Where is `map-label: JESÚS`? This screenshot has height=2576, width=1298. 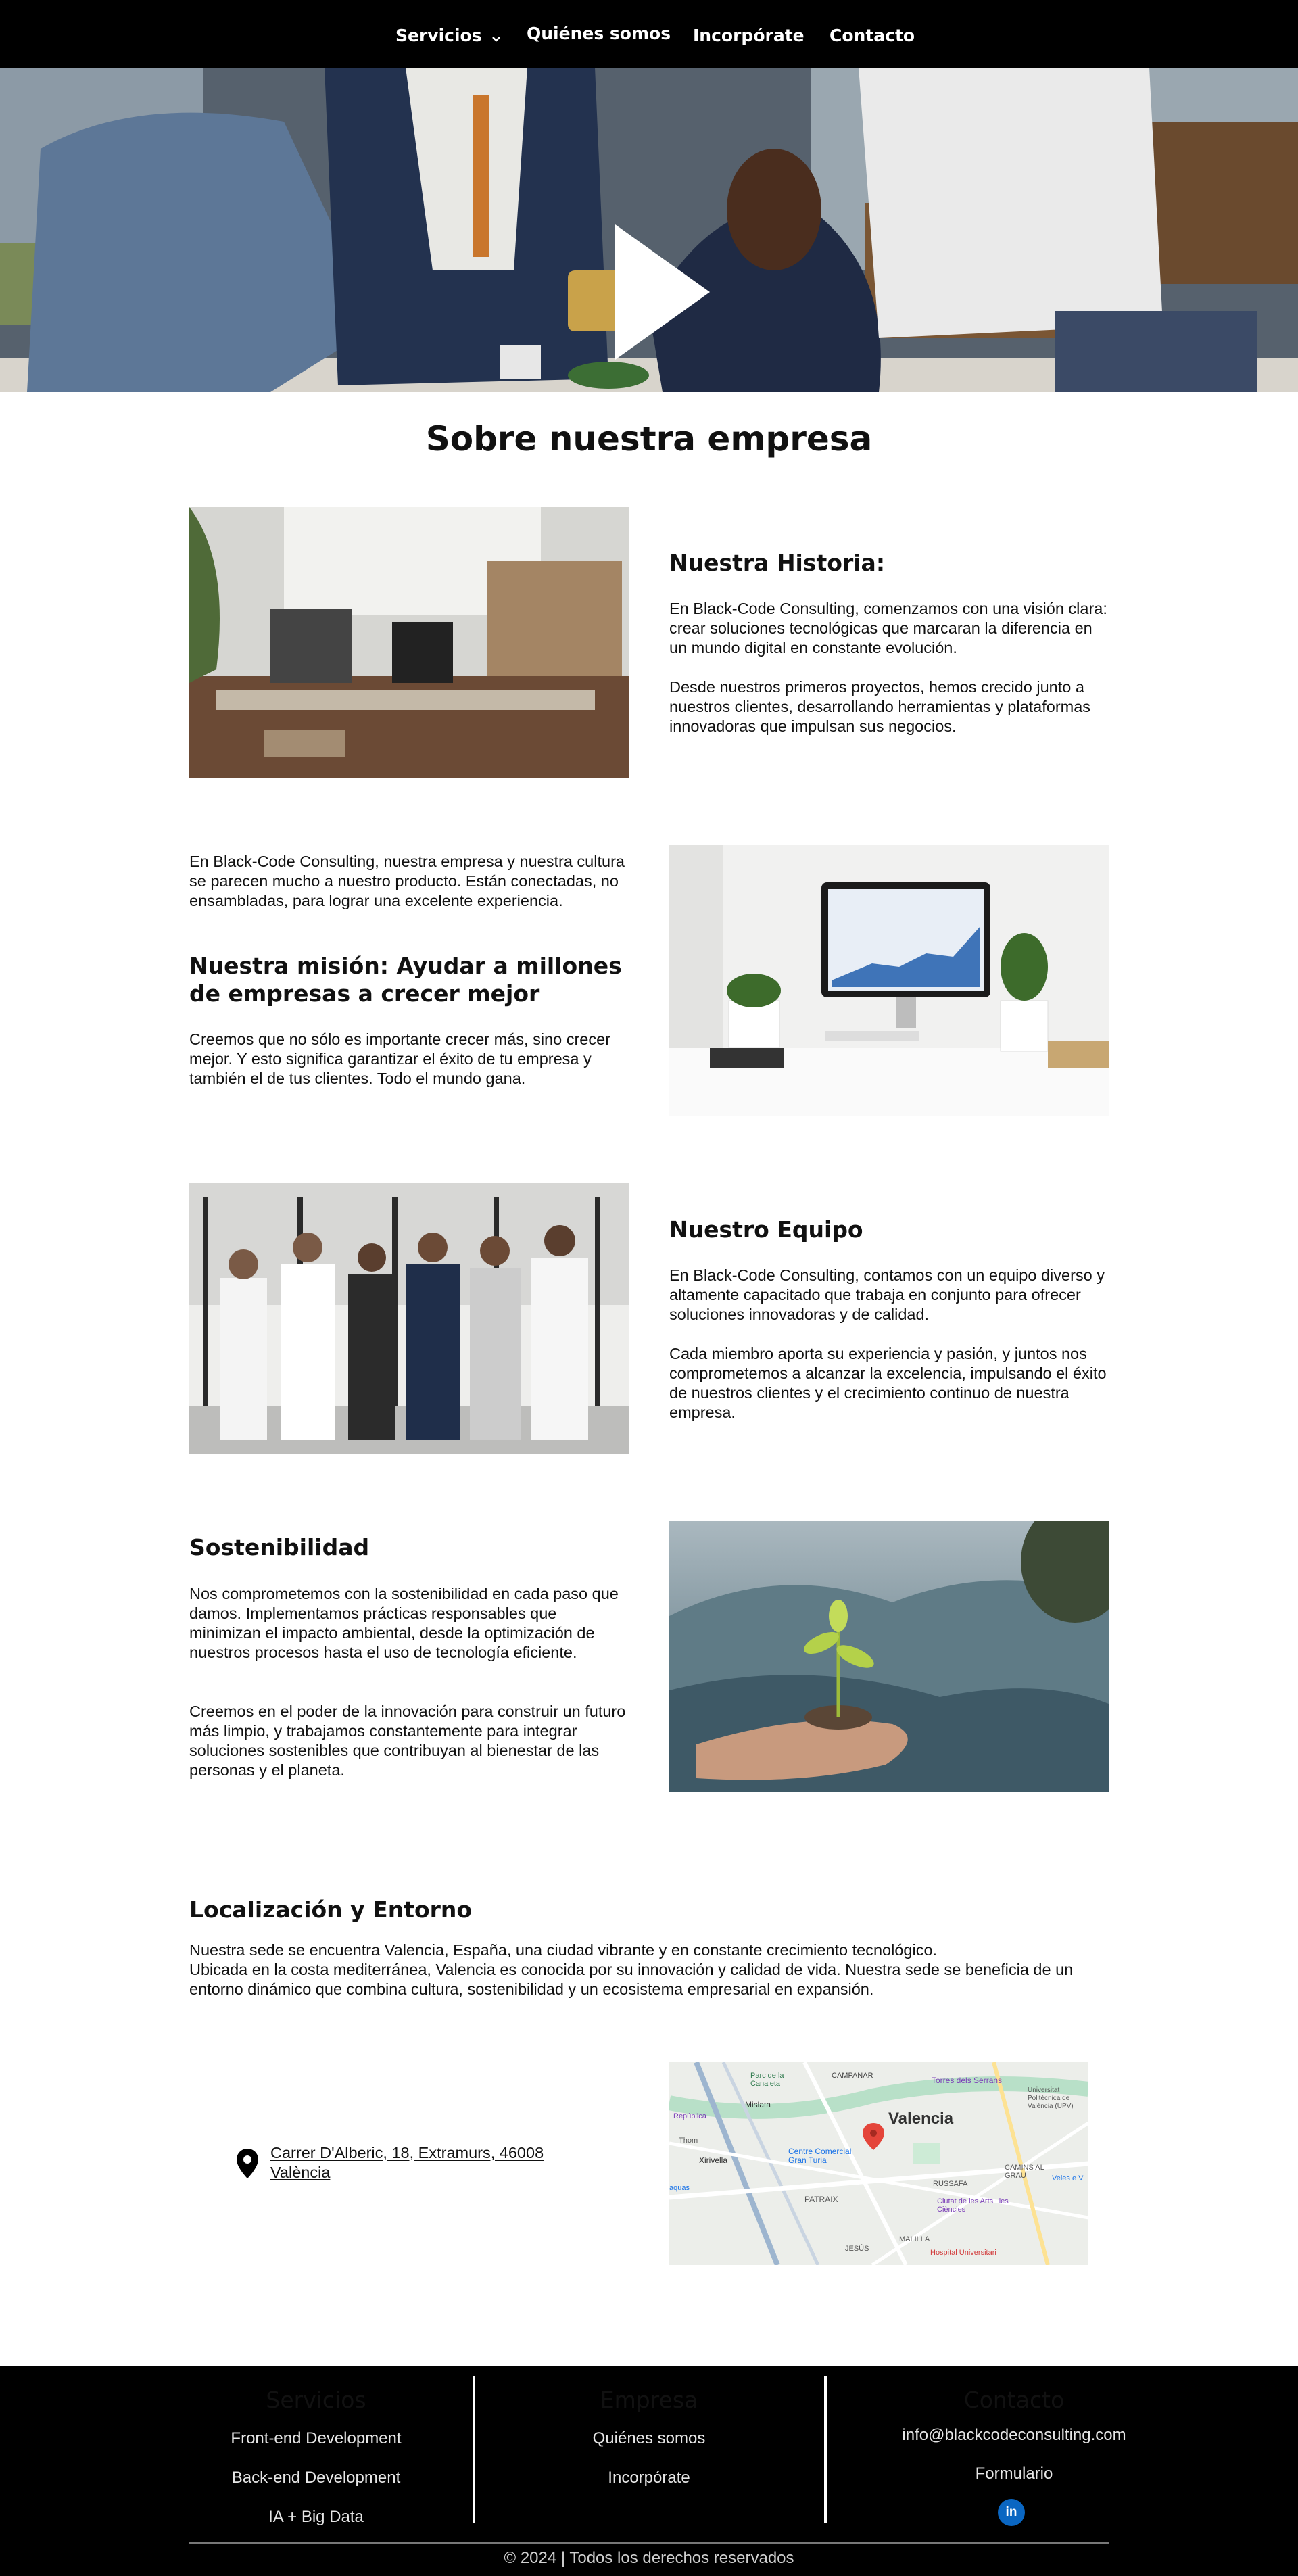
map-label: JESÚS is located at coordinates (857, 2249).